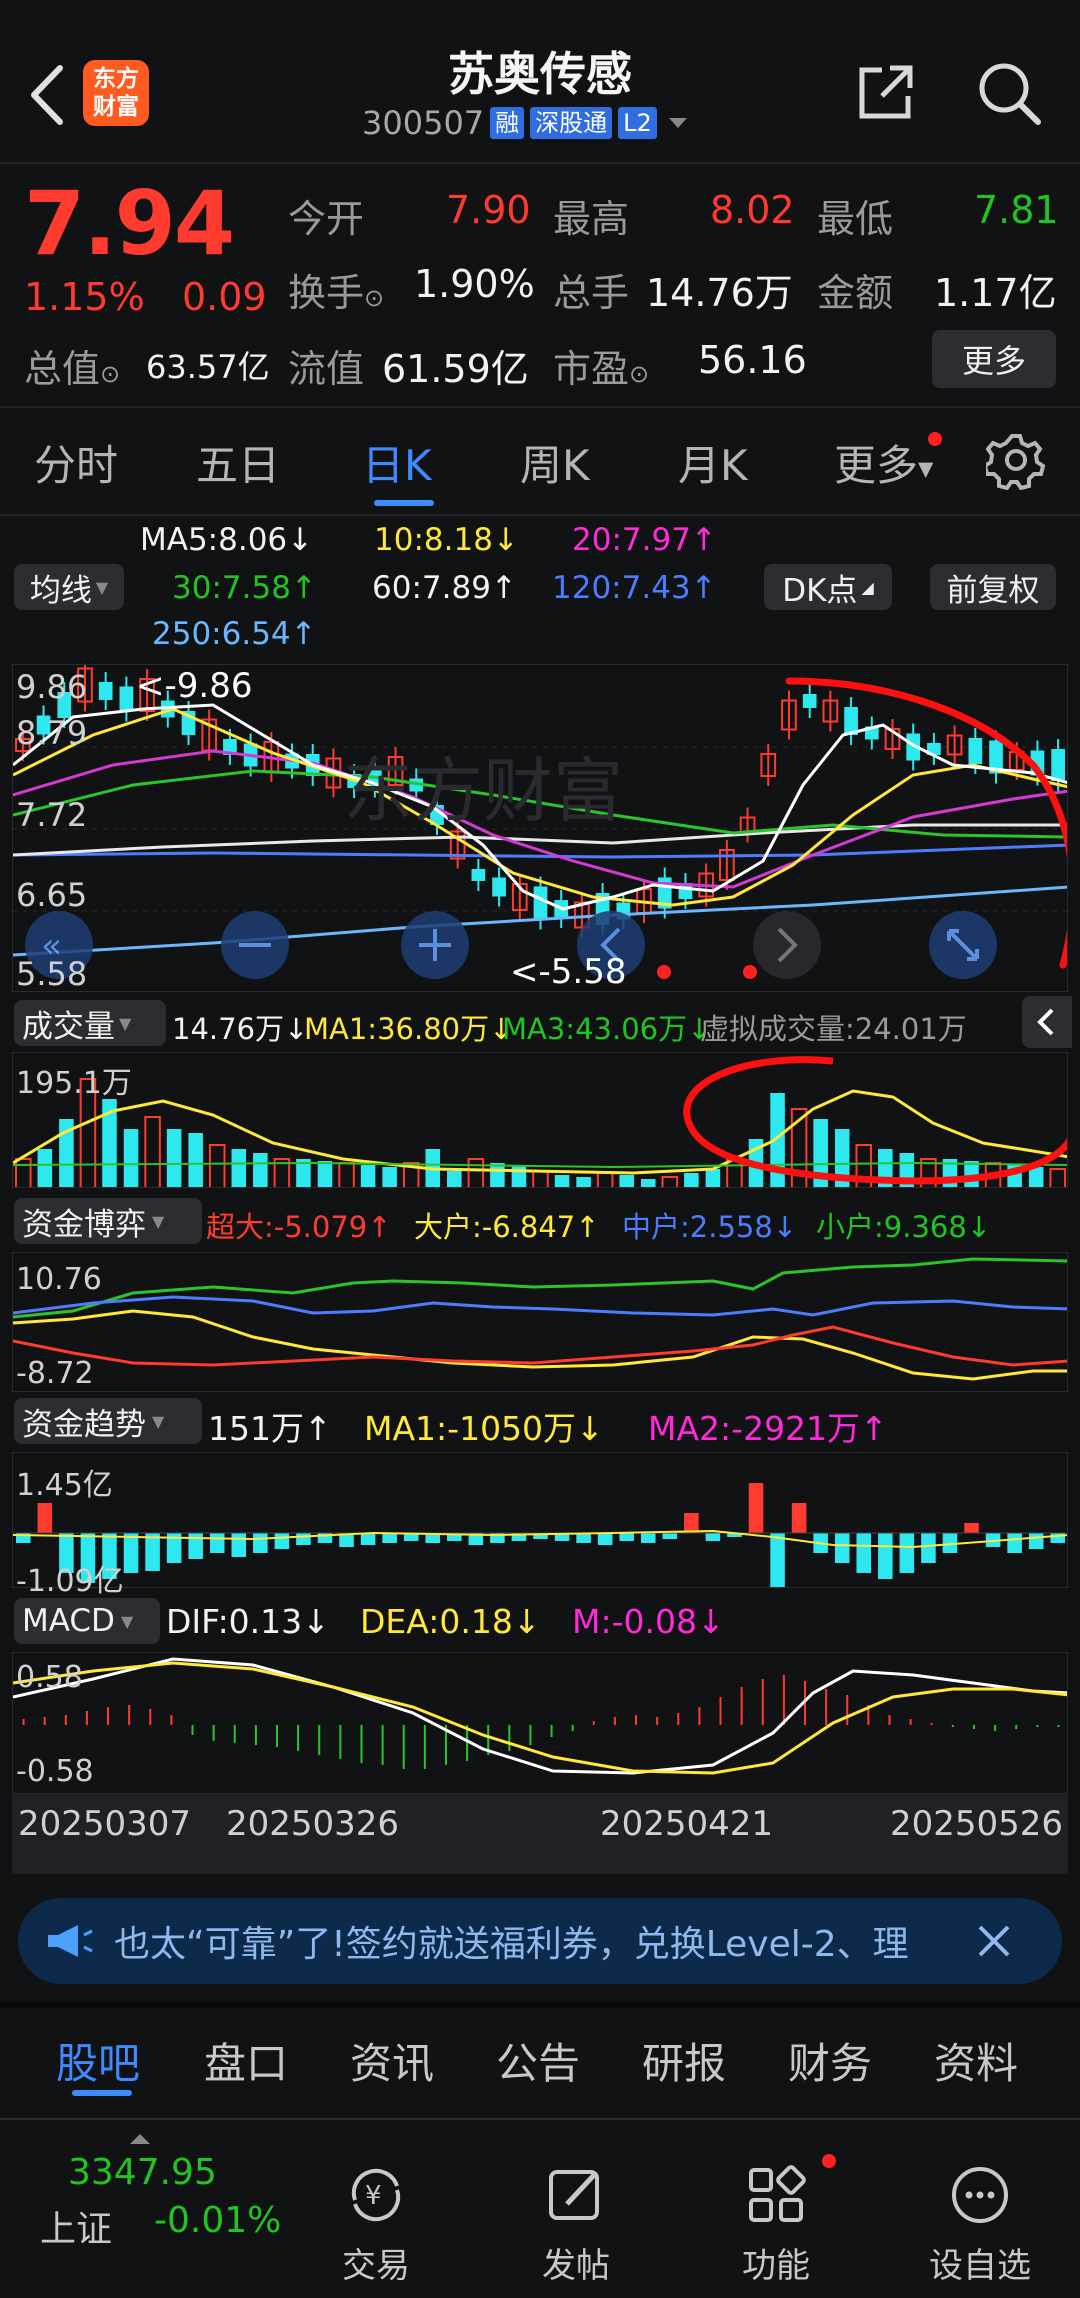  I want to click on ma60-label: 60:7.89↑, so click(444, 588).